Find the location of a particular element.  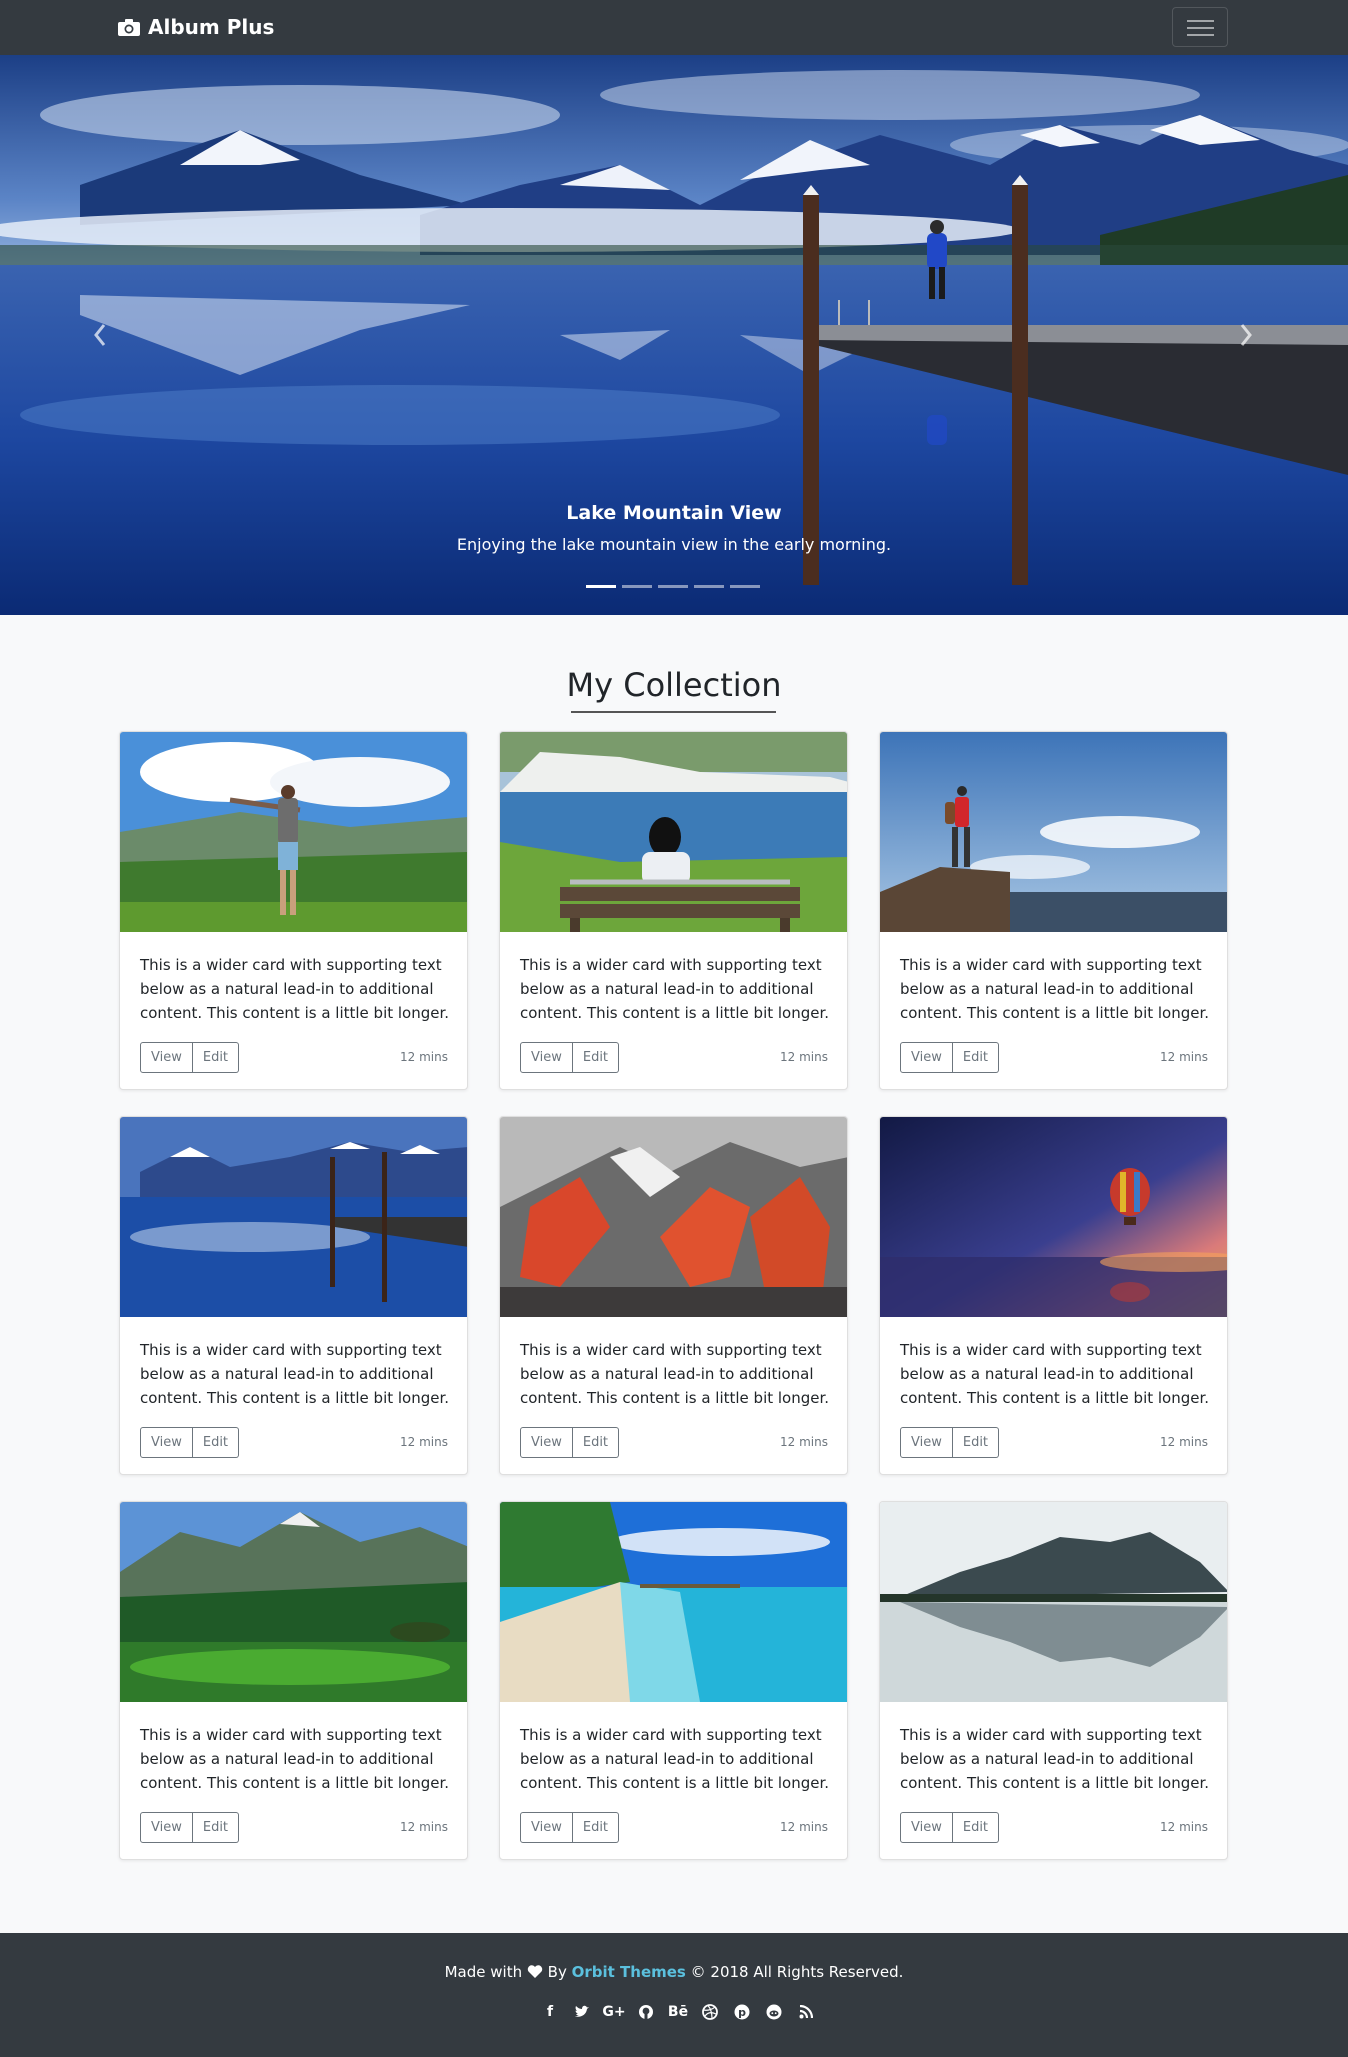

chevron-left-icon is located at coordinates (100, 335).